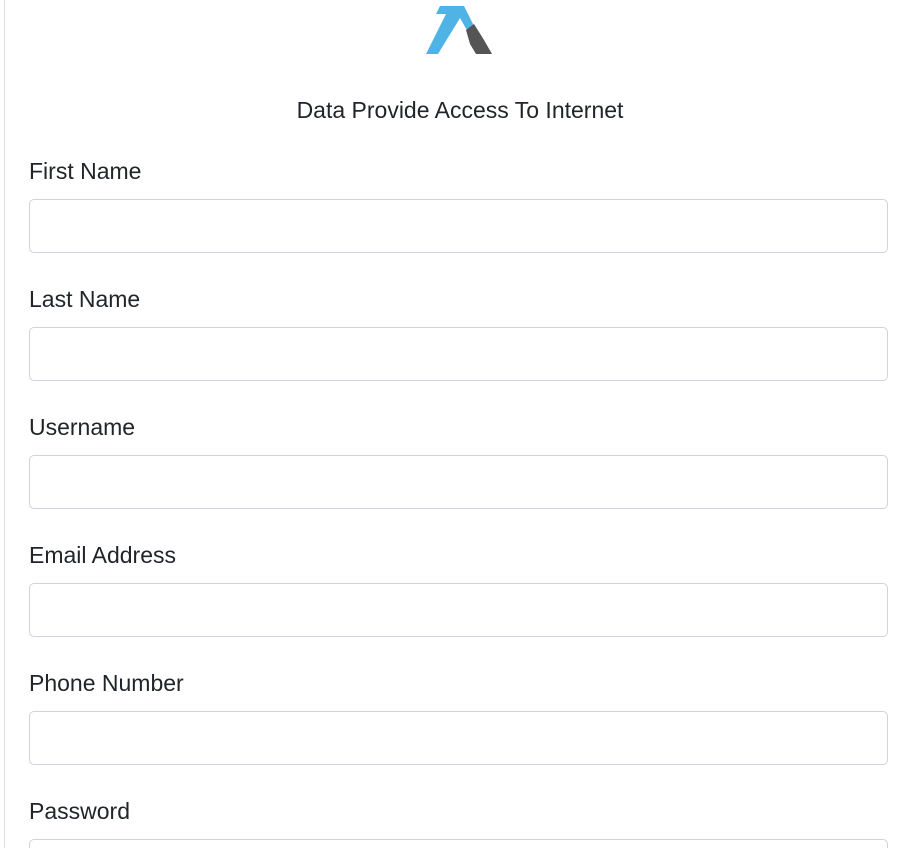 This screenshot has height=848, width=908. What do you see at coordinates (458, 354) in the screenshot?
I see `last-name-input` at bounding box center [458, 354].